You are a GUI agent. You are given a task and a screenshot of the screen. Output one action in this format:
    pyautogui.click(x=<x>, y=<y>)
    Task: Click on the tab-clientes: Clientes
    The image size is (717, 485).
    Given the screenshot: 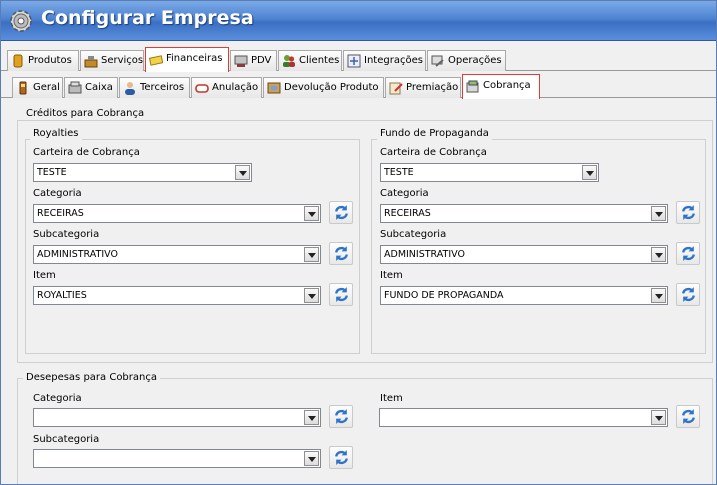 What is the action you would take?
    pyautogui.click(x=310, y=60)
    